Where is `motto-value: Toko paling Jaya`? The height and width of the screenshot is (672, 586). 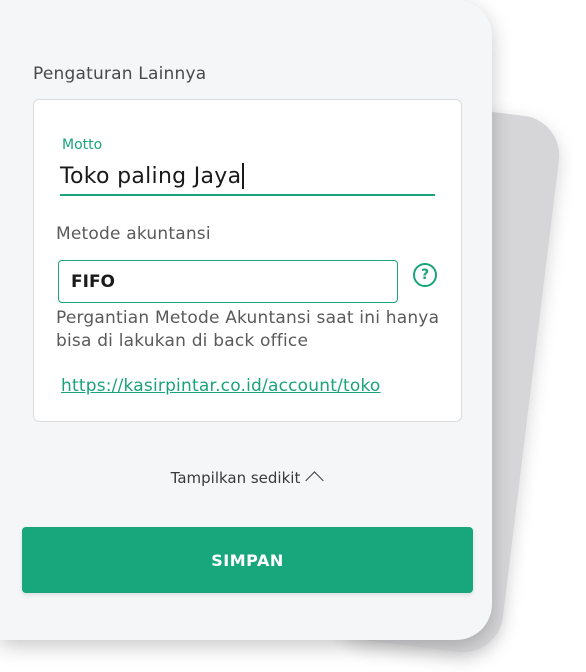
motto-value: Toko paling Jaya is located at coordinates (151, 176).